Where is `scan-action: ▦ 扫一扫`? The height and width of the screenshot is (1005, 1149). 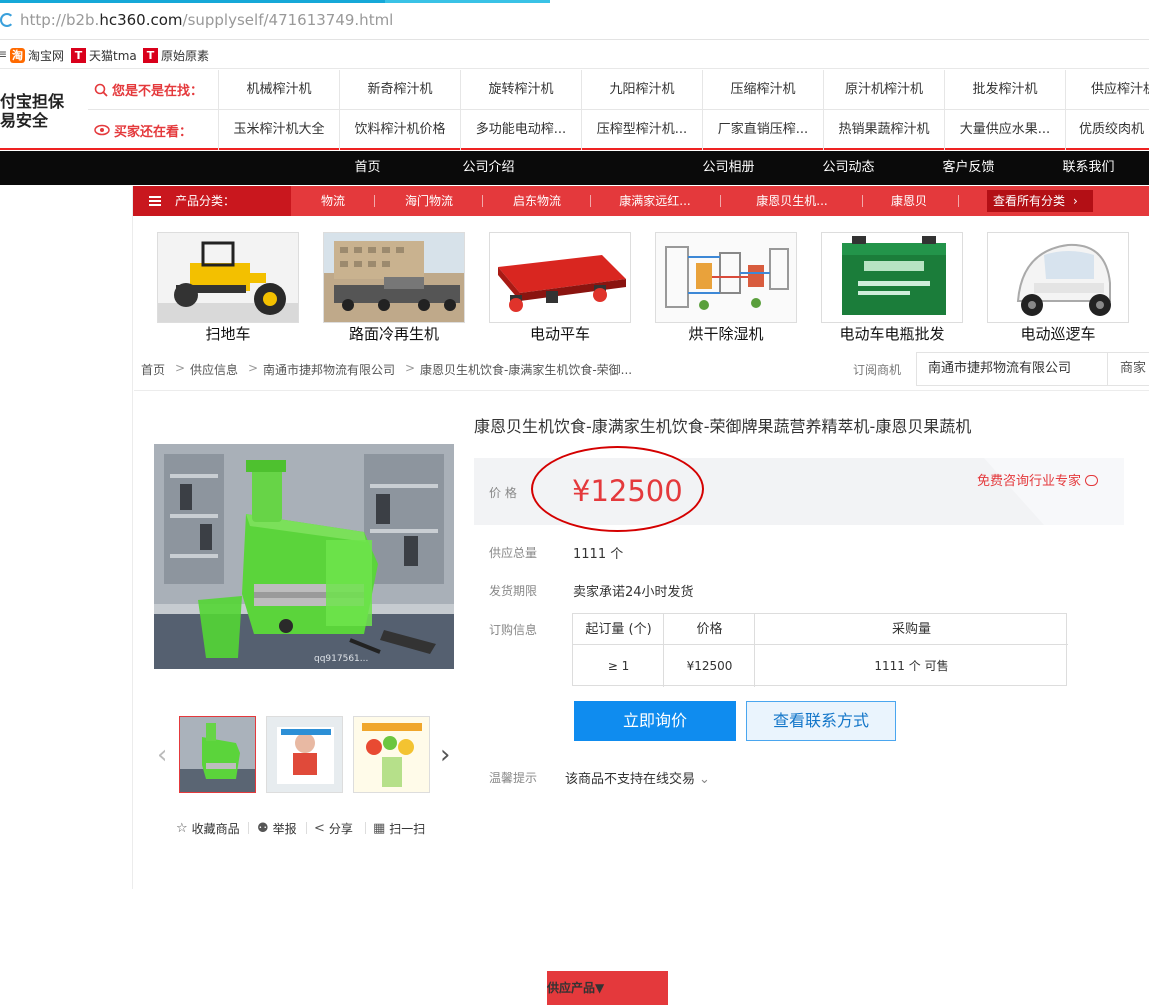
scan-action: ▦ 扫一扫 is located at coordinates (399, 828).